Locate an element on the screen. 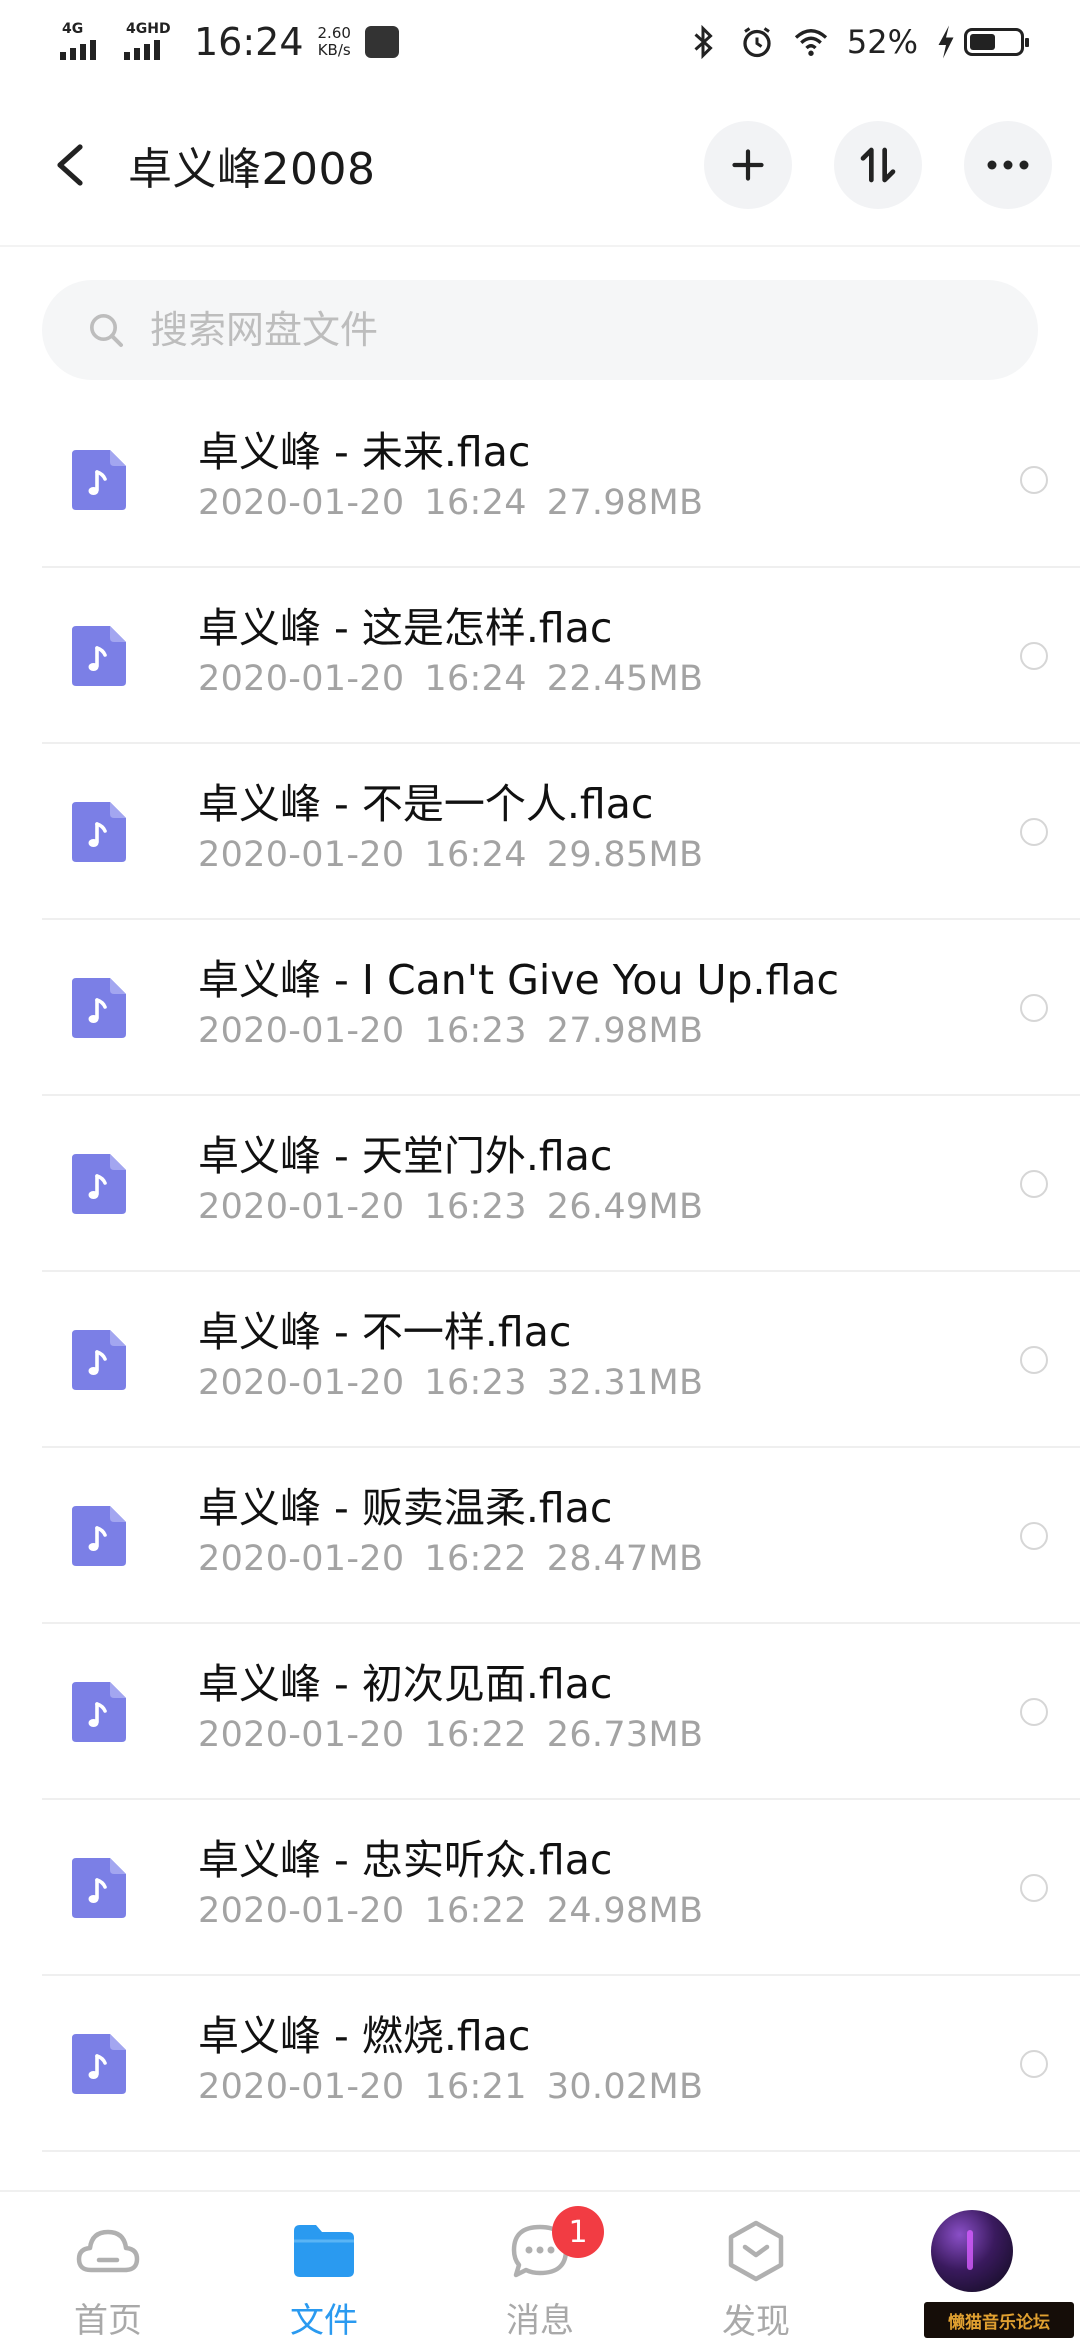 Image resolution: width=1080 pixels, height=2340 pixels. file-name: 卓义峰 - 未来.flac is located at coordinates (364, 452).